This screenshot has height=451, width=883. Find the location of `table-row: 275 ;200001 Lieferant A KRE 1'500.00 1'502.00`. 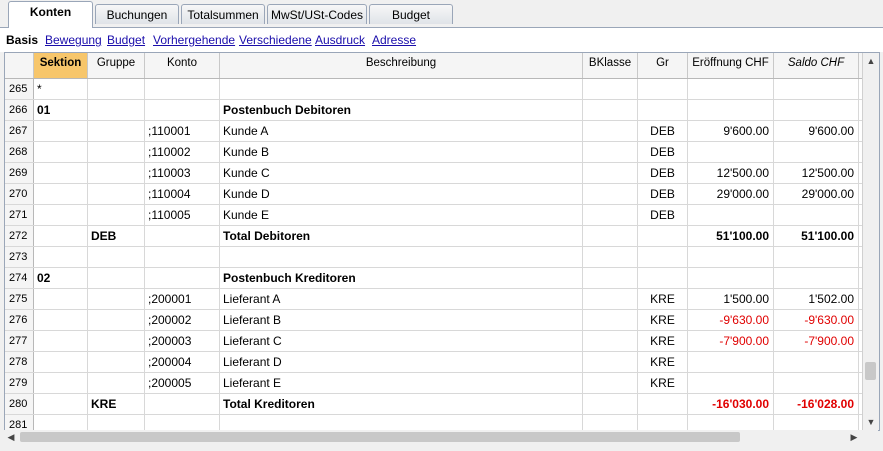

table-row: 275 ;200001 Lieferant A KRE 1'500.00 1'502.00 is located at coordinates (435, 299).